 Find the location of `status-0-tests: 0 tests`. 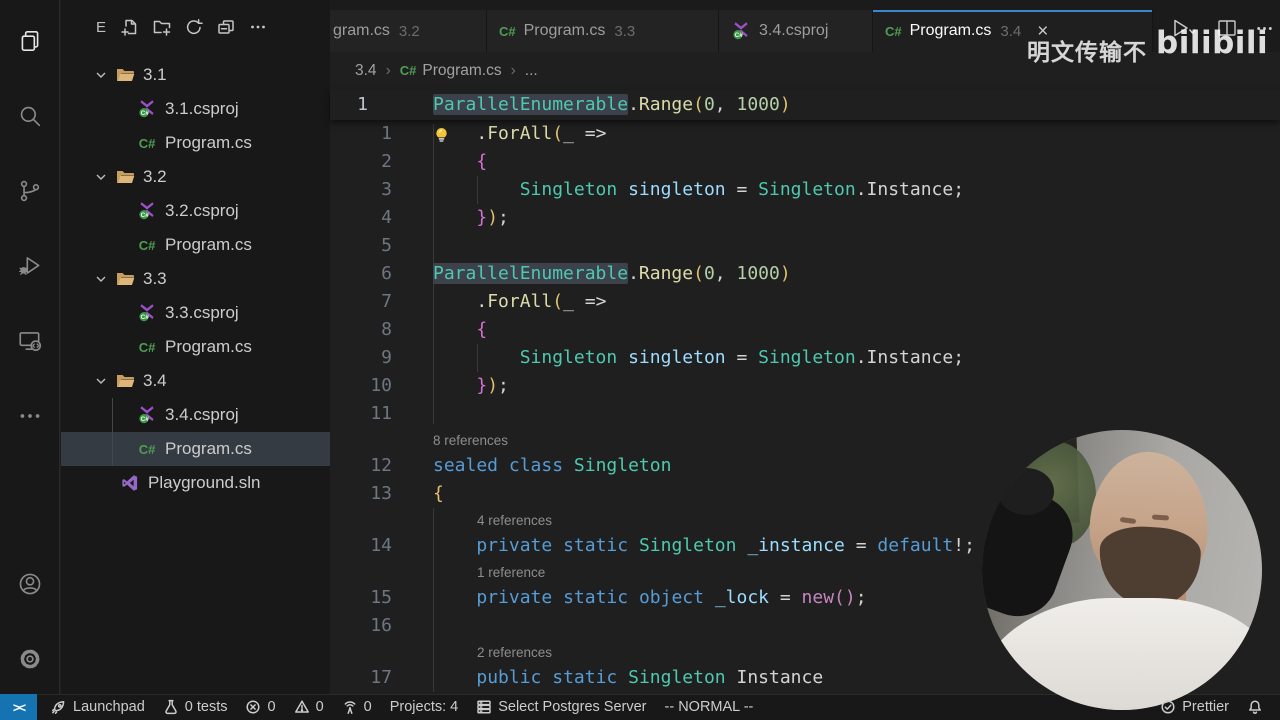

status-0-tests: 0 tests is located at coordinates (195, 707).